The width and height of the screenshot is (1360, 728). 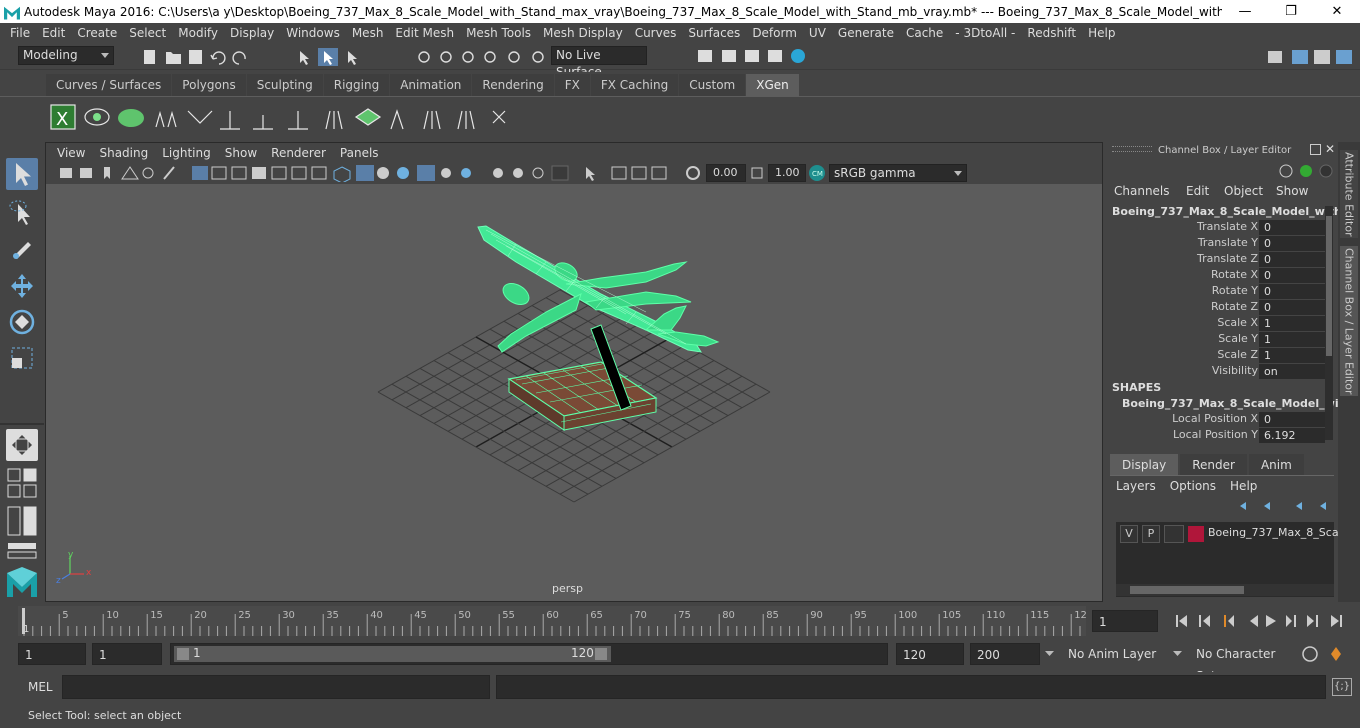 What do you see at coordinates (1197, 191) in the screenshot?
I see `channel-box-menu-edit: Edit` at bounding box center [1197, 191].